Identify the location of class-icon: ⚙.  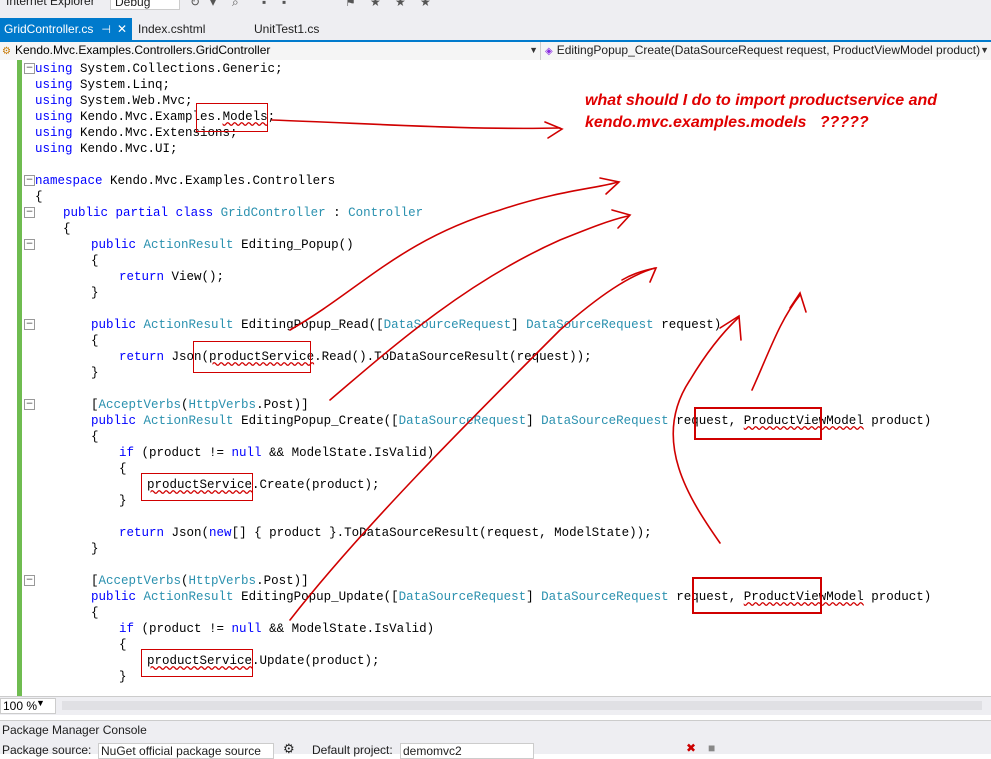
(6, 51).